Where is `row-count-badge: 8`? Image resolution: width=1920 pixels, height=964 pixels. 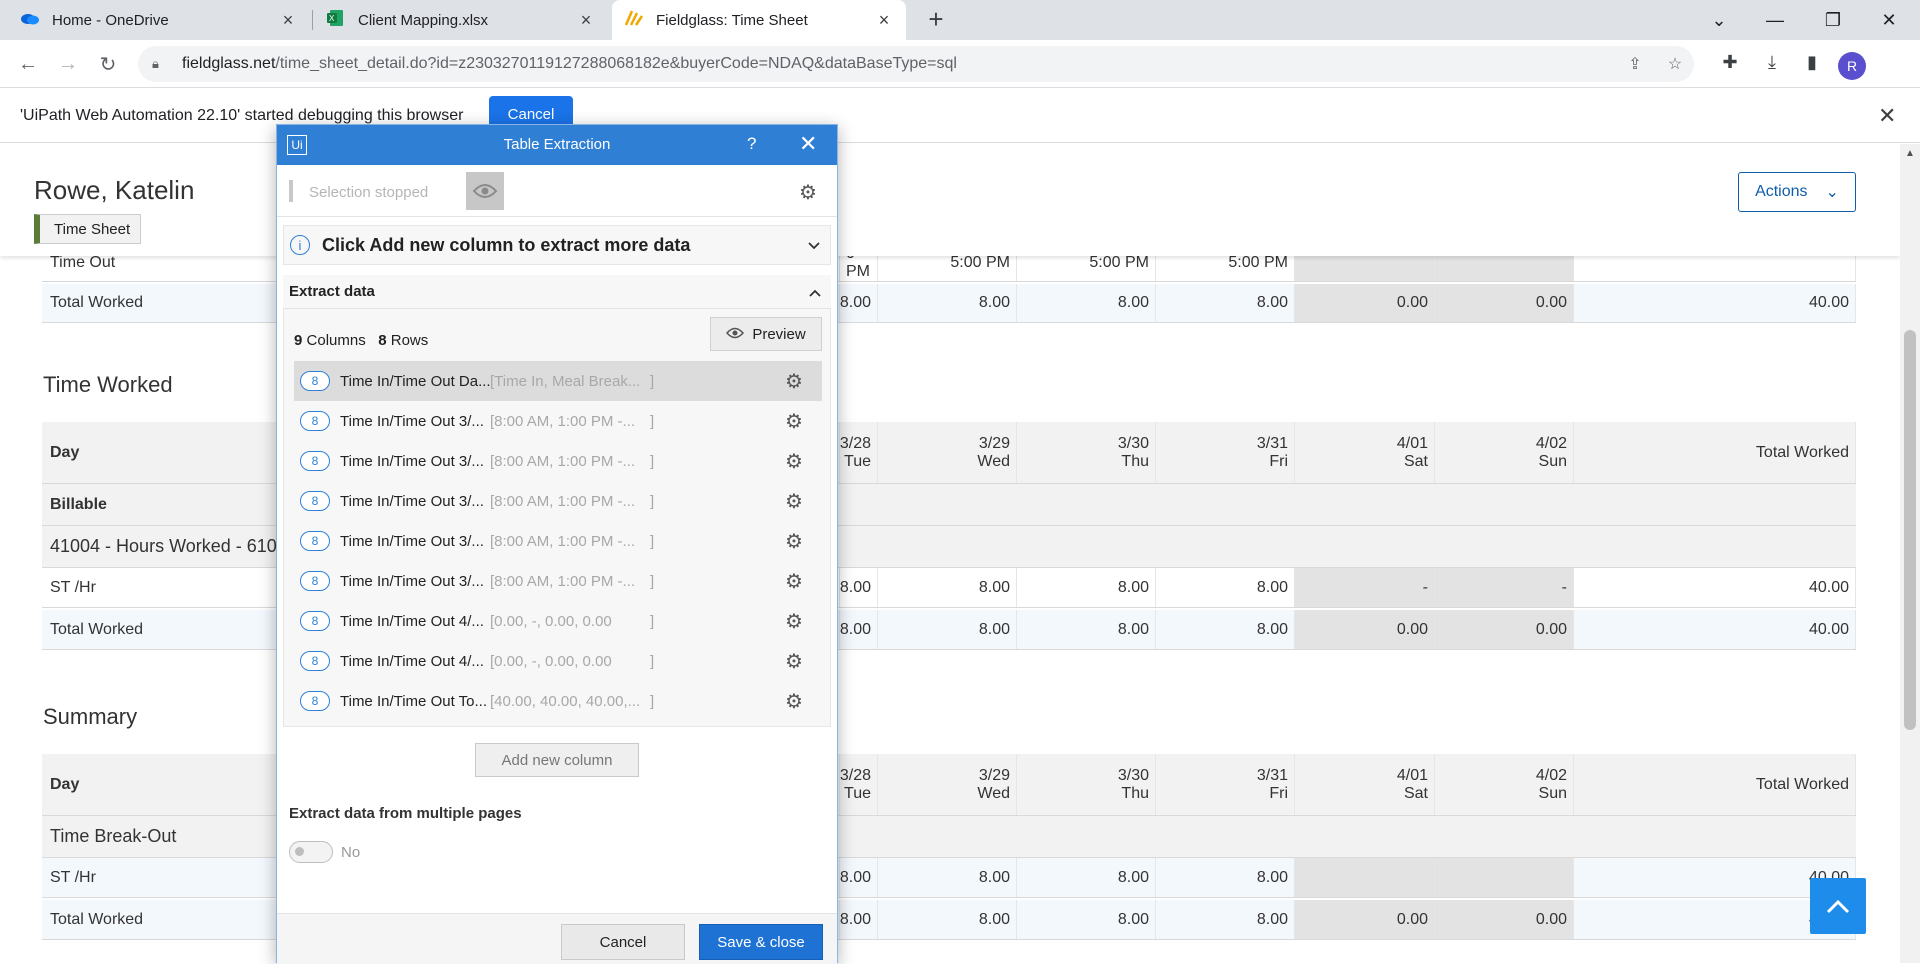 row-count-badge: 8 is located at coordinates (315, 661).